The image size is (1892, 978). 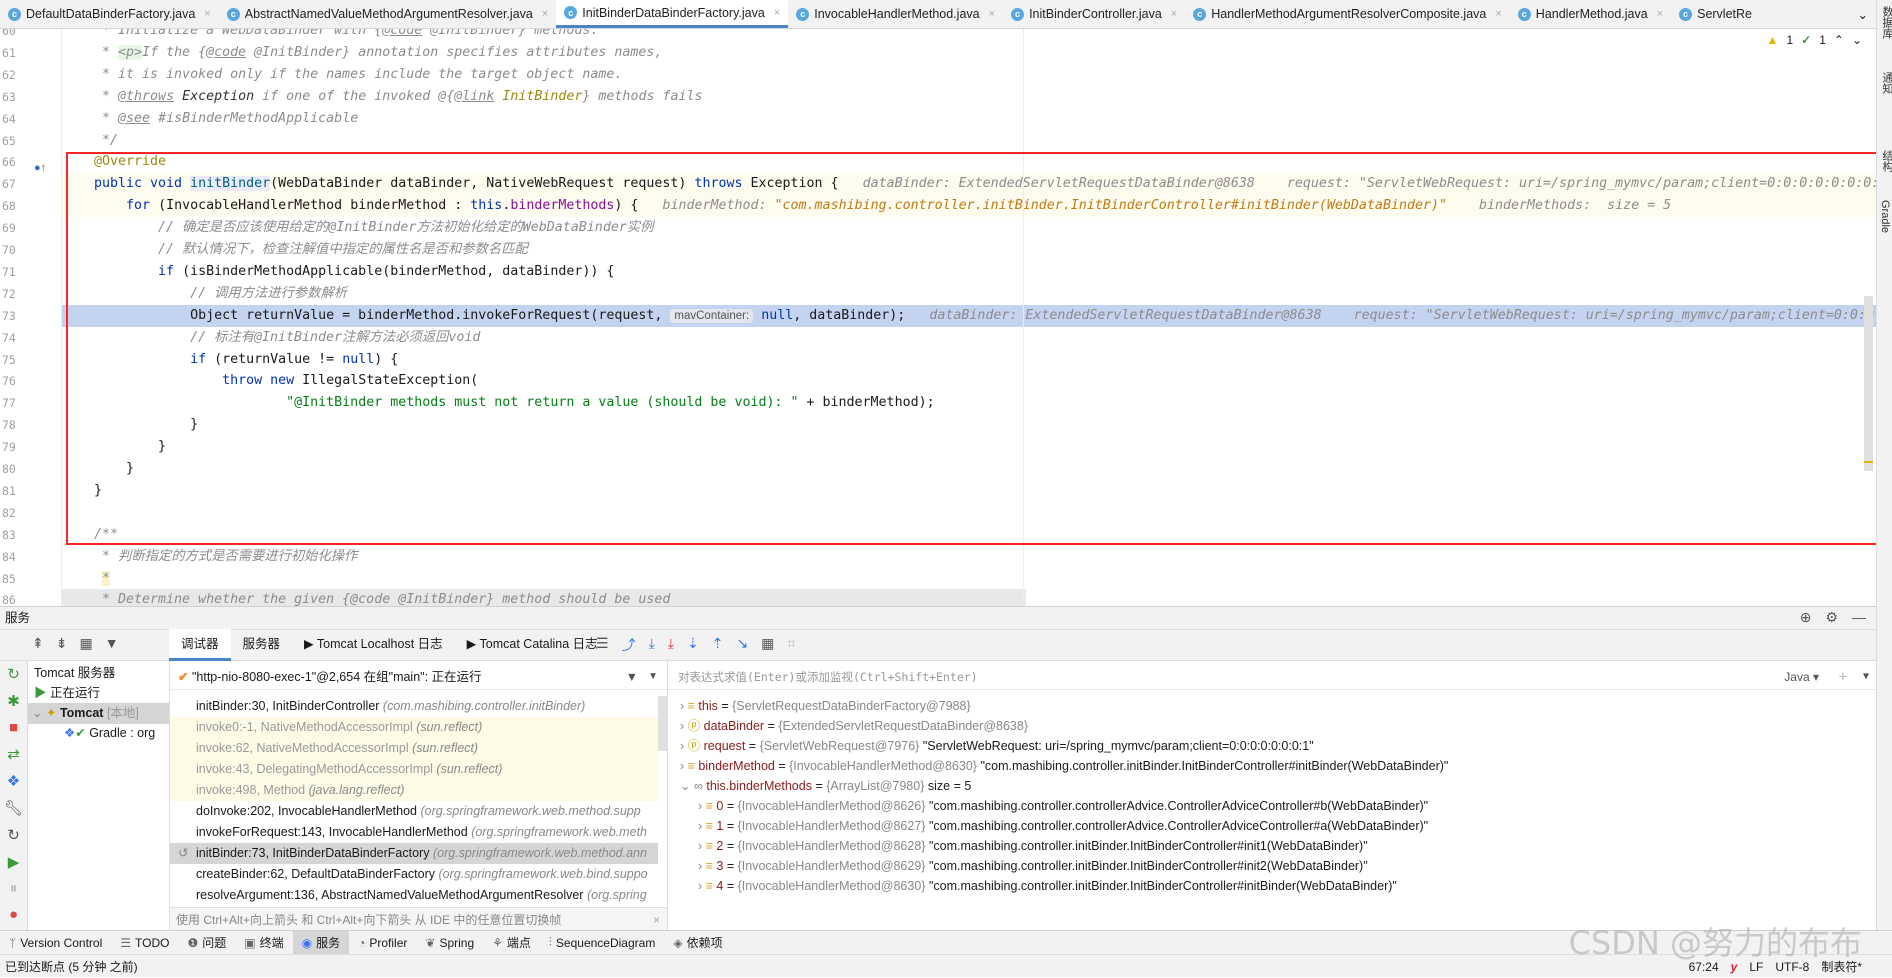 What do you see at coordinates (15, 425) in the screenshot?
I see `line-number: 78` at bounding box center [15, 425].